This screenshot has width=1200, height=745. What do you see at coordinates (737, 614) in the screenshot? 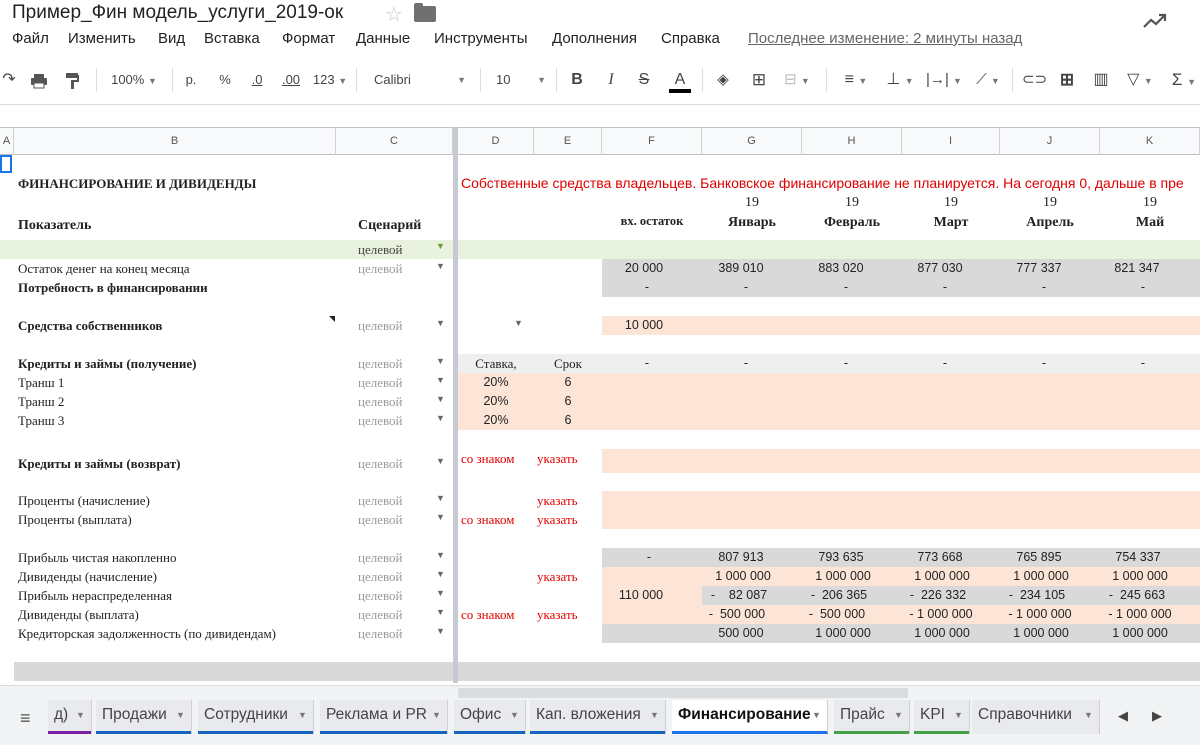
I see `cell-value: - 500 000` at bounding box center [737, 614].